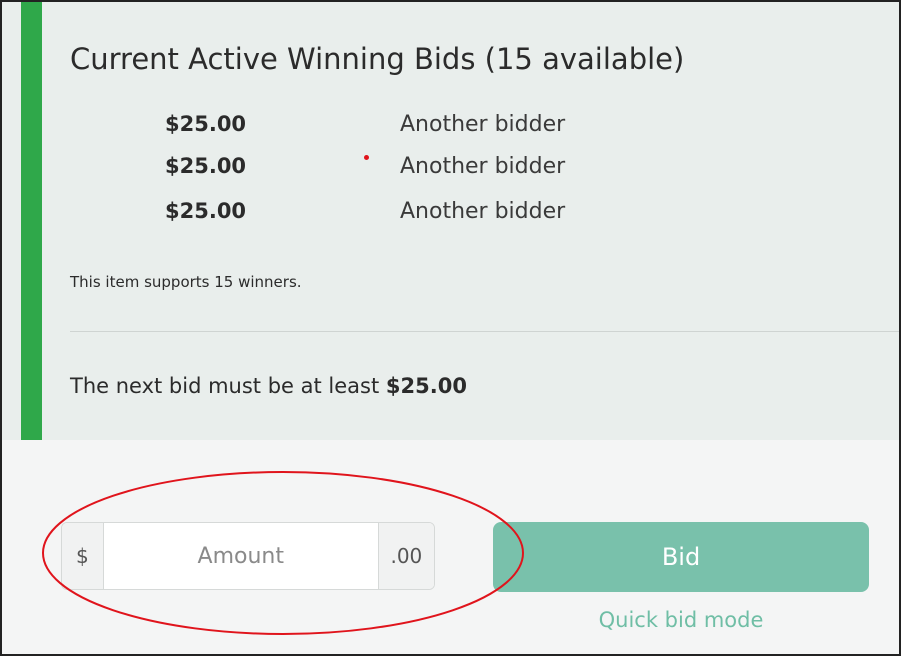 Image resolution: width=901 pixels, height=656 pixels. I want to click on currency-symbol: $, so click(83, 556).